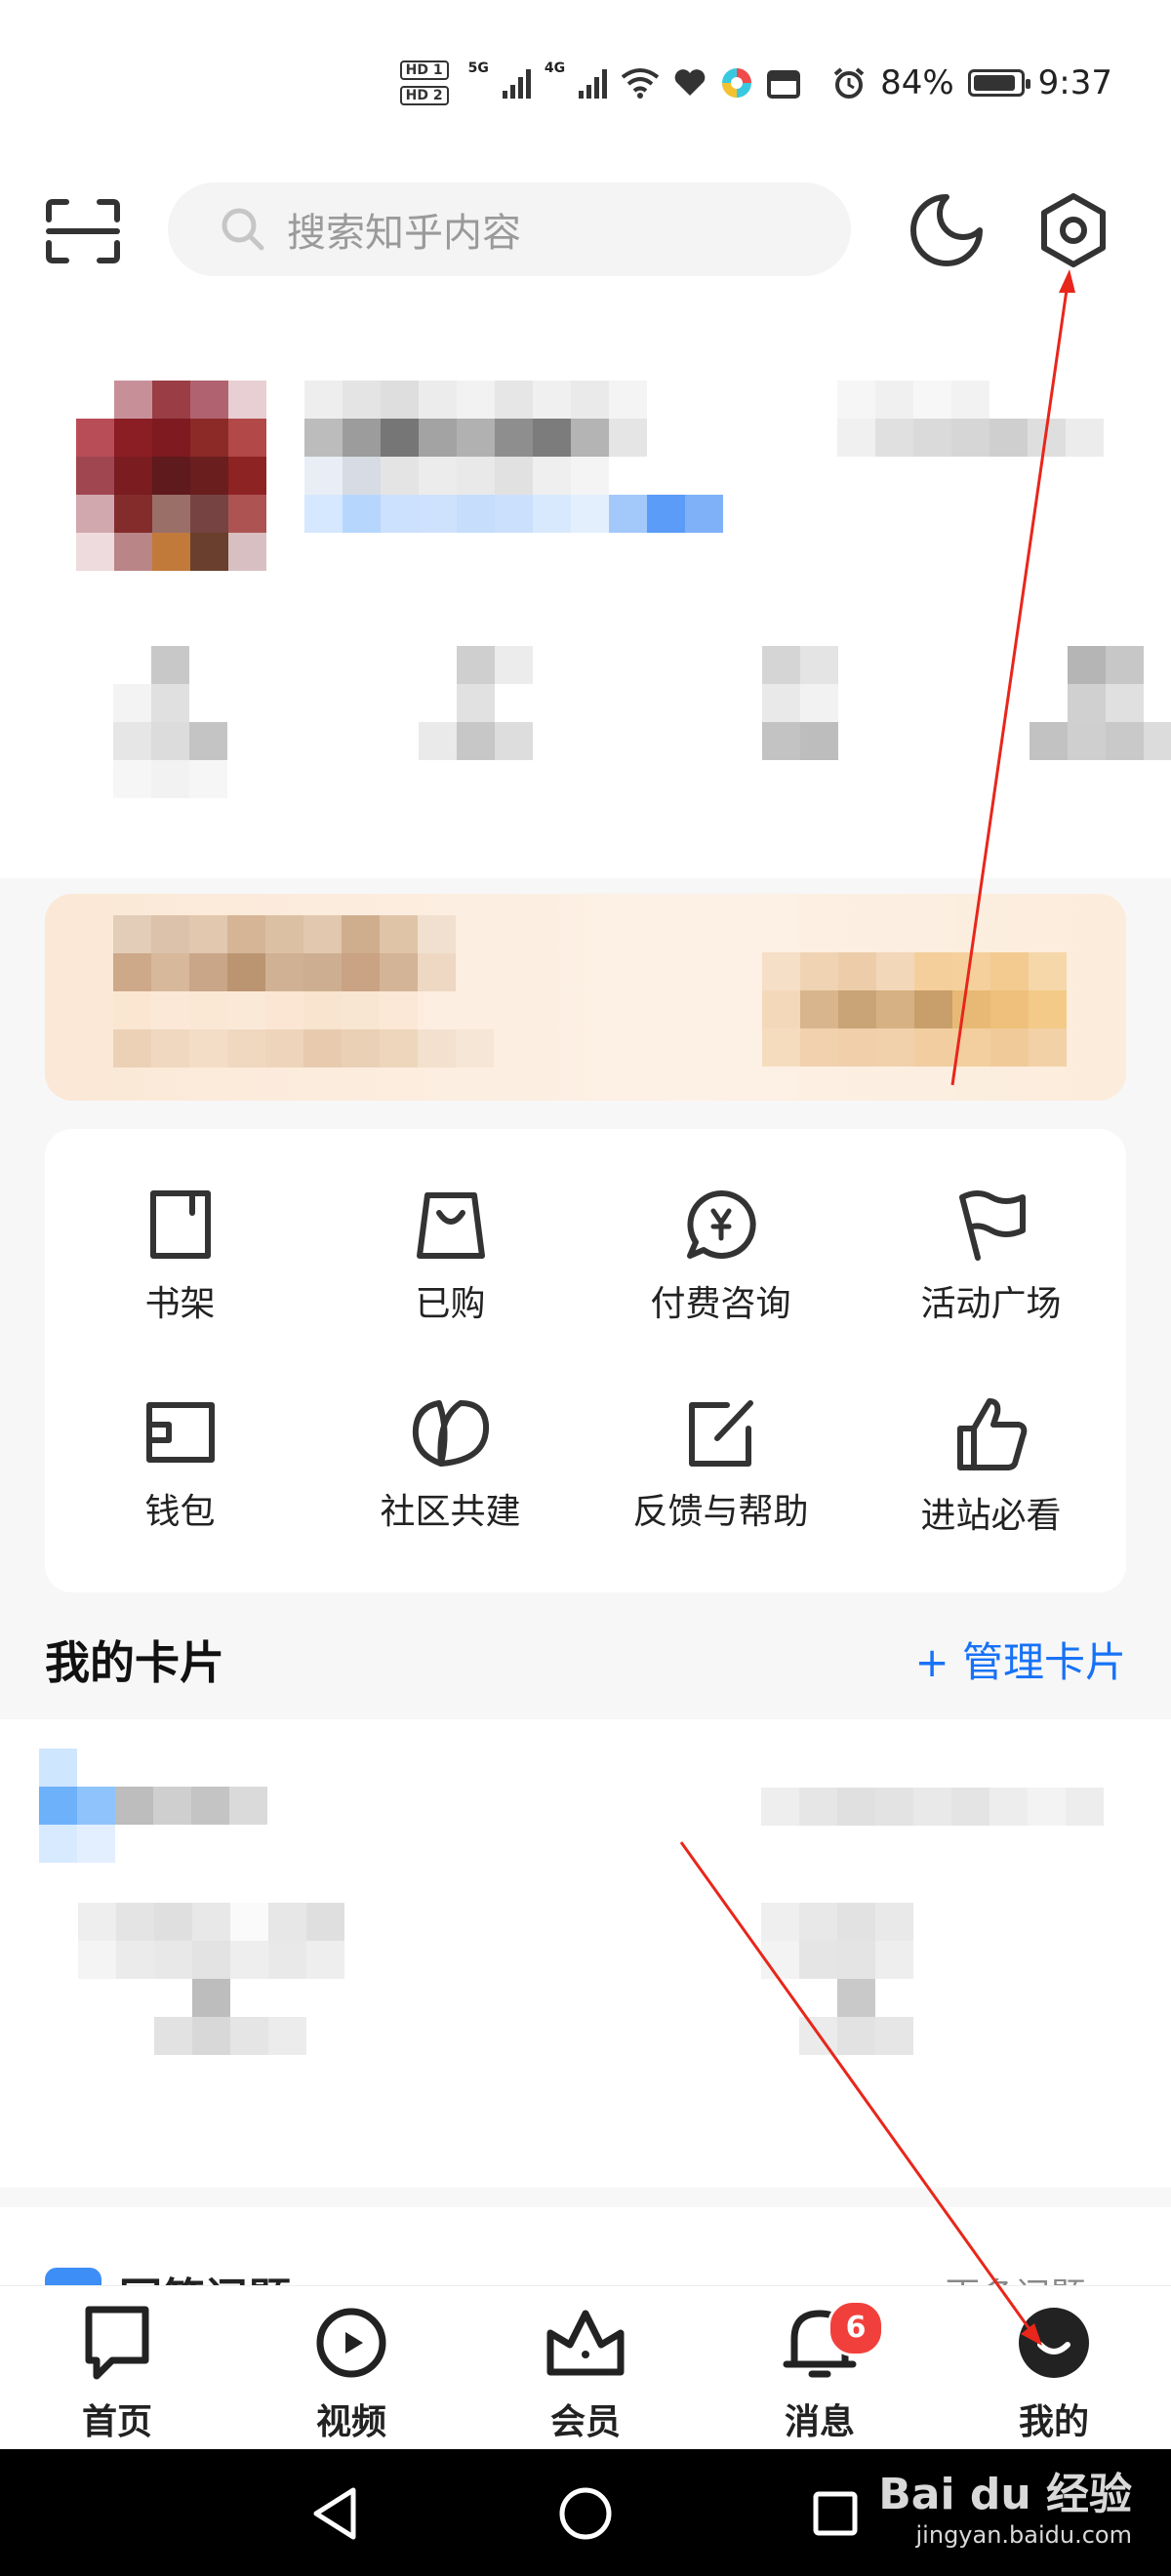 This screenshot has height=2576, width=1171. I want to click on tab-label: 消息, so click(819, 2422).